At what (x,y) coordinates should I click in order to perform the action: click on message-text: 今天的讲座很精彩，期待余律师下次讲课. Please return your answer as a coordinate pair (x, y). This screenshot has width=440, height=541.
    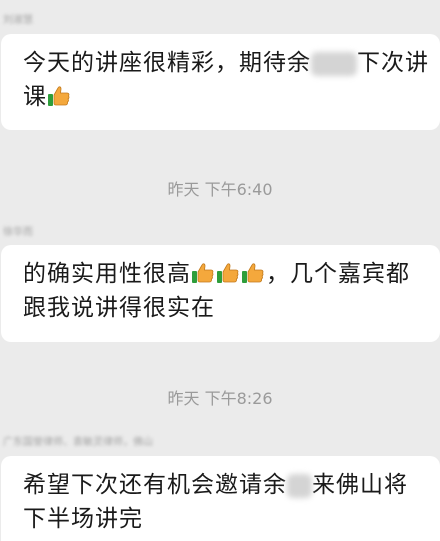
    Looking at the image, I should click on (226, 80).